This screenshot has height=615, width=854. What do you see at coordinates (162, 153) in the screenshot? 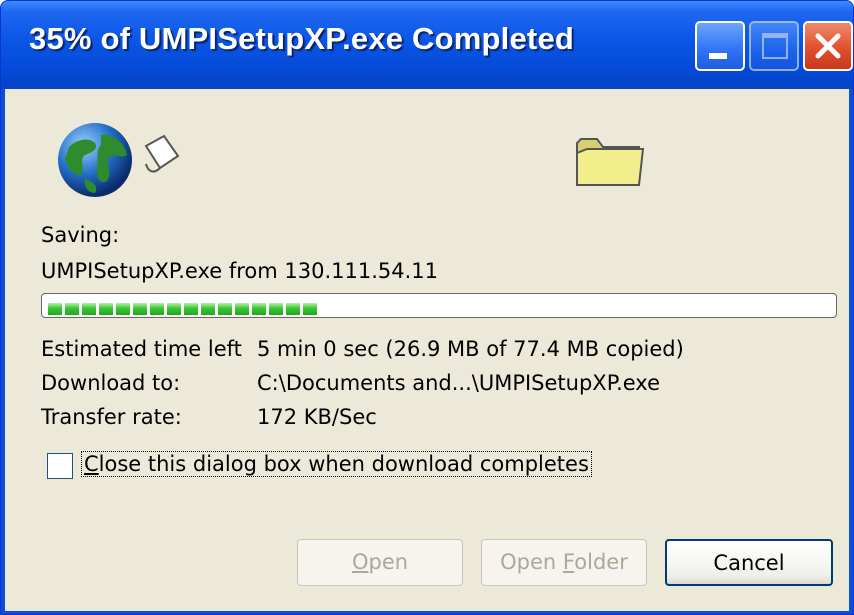
I see `document-icon` at bounding box center [162, 153].